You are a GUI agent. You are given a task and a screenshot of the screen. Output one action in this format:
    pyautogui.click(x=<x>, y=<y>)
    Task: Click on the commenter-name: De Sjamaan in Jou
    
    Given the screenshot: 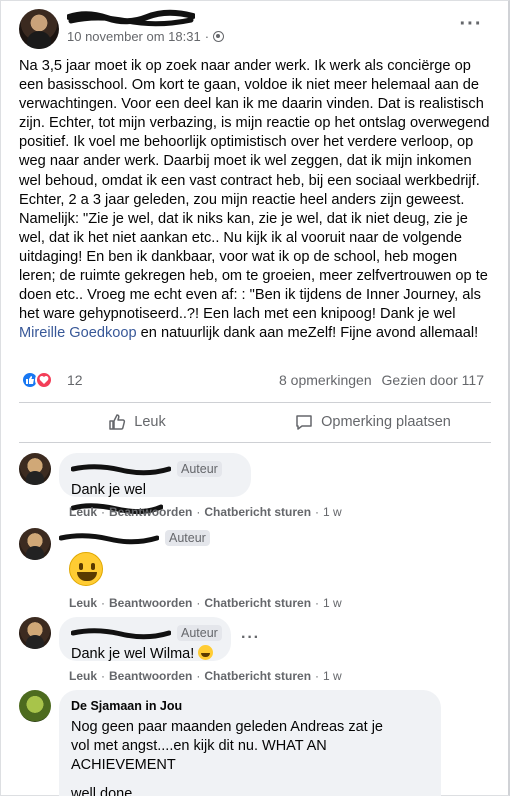 What is the action you would take?
    pyautogui.click(x=126, y=706)
    